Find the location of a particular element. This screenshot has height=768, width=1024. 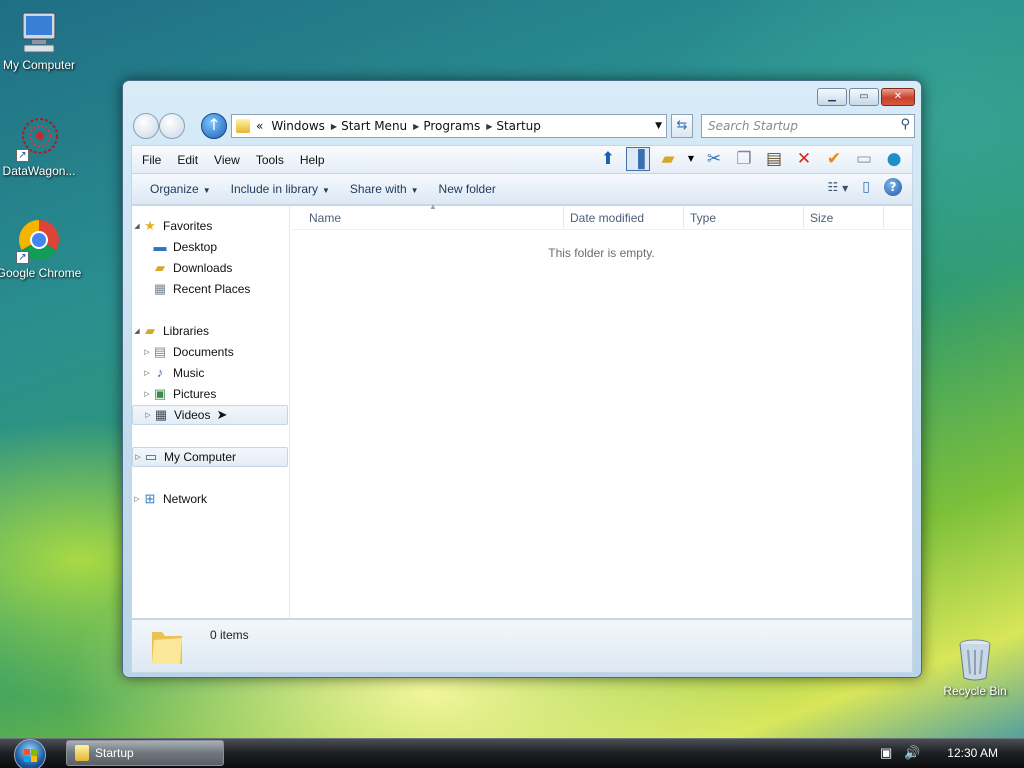

column-date-modified: Date modified is located at coordinates (607, 218).